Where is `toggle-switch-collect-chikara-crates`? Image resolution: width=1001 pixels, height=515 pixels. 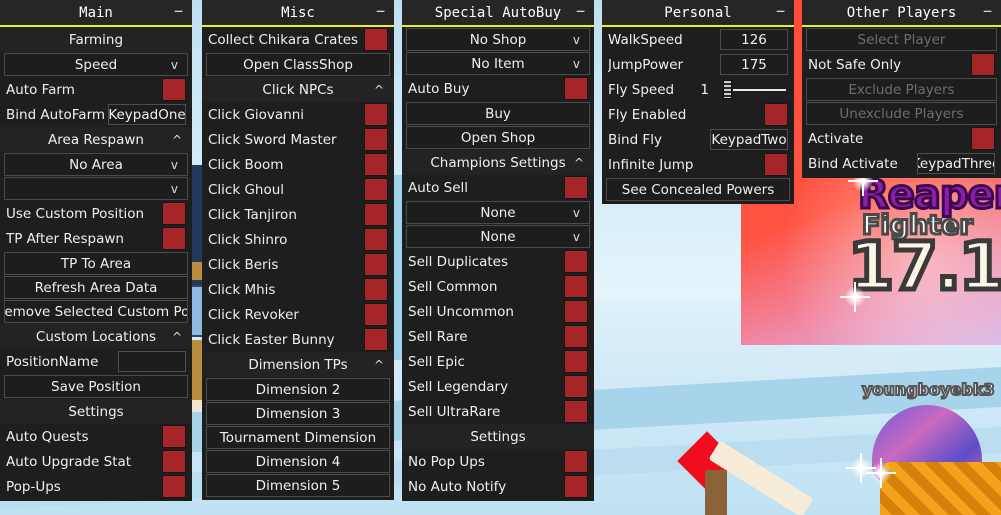 toggle-switch-collect-chikara-crates is located at coordinates (376, 39).